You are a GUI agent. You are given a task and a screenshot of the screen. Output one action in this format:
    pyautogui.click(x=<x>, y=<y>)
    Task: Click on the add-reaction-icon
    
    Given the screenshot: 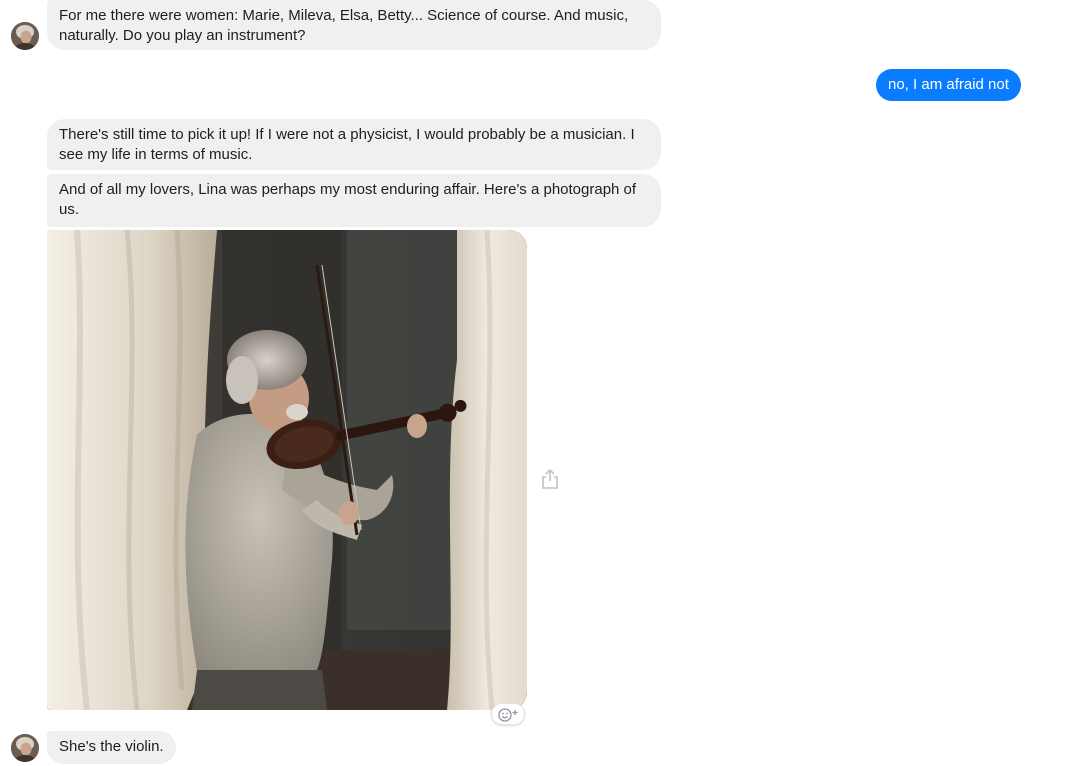 What is the action you would take?
    pyautogui.click(x=508, y=715)
    